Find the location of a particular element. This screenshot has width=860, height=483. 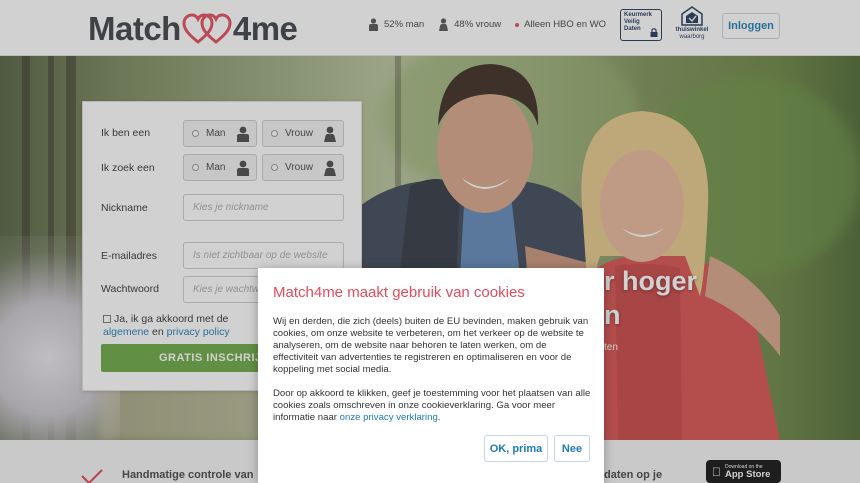

cookie-title: Match4me maakt gebruik van cookies is located at coordinates (399, 292).